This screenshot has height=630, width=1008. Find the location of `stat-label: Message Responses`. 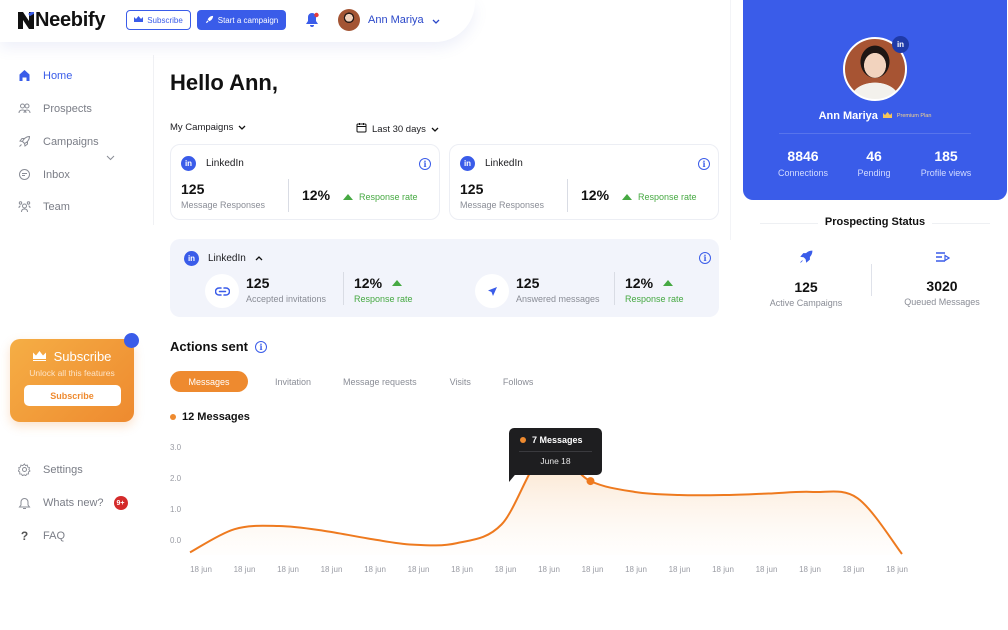

stat-label: Message Responses is located at coordinates (502, 205).